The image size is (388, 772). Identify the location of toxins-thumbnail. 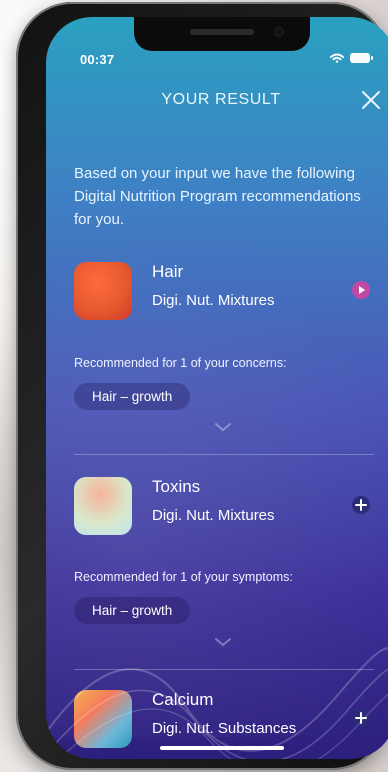
(103, 506).